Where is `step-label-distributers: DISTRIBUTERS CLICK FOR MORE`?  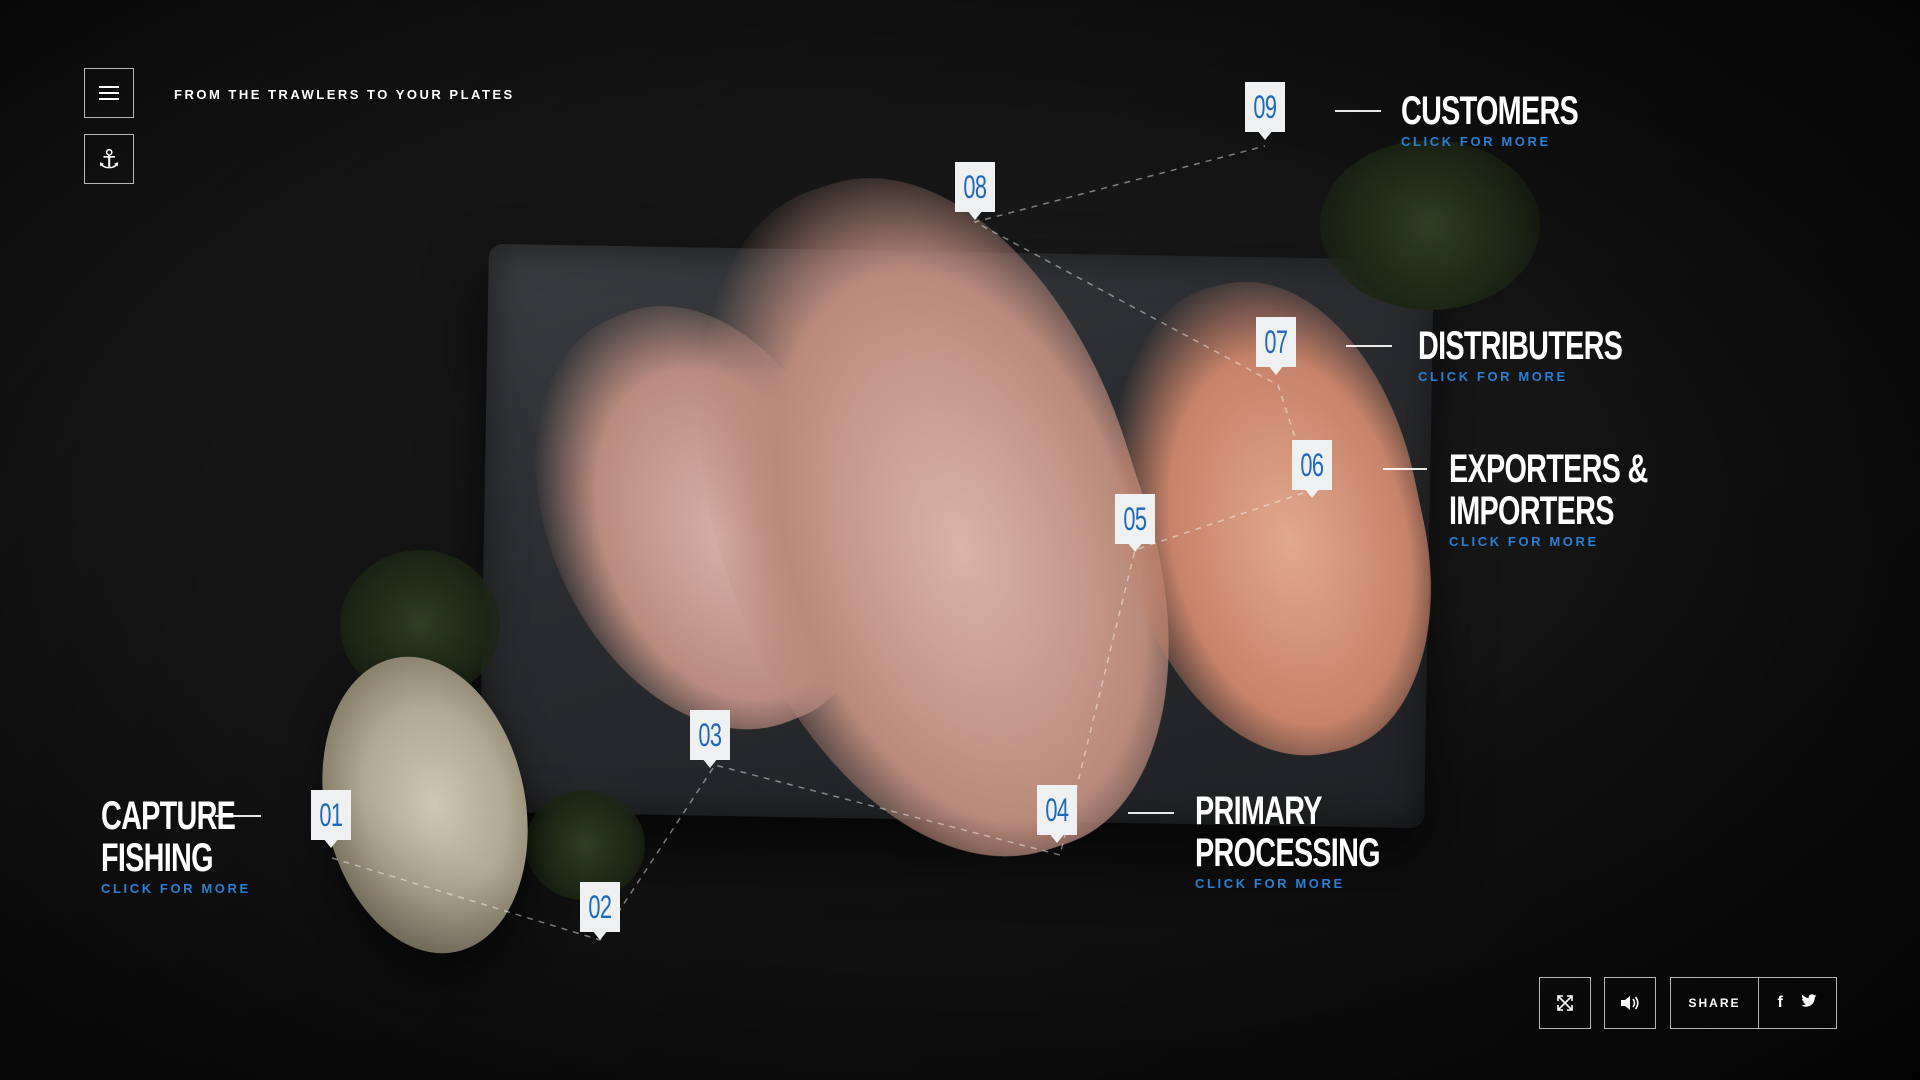
step-label-distributers: DISTRIBUTERS CLICK FOR MORE is located at coordinates (1560, 354).